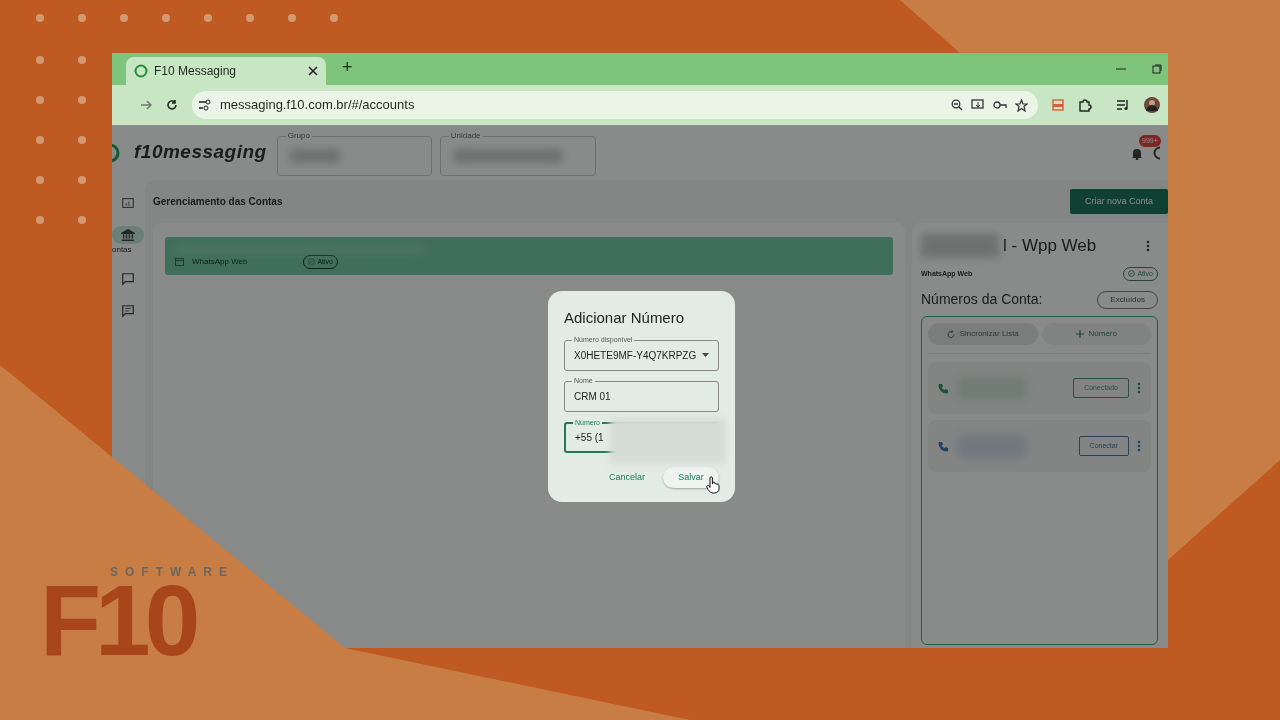 This screenshot has height=720, width=1280. What do you see at coordinates (982, 299) in the screenshot?
I see `section-title: Números da Conta:` at bounding box center [982, 299].